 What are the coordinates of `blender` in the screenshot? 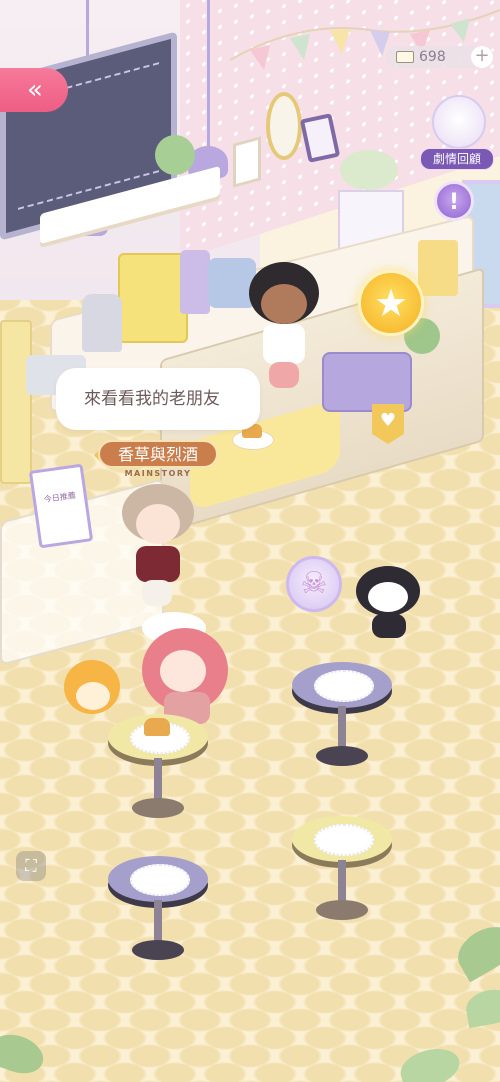 It's located at (195, 282).